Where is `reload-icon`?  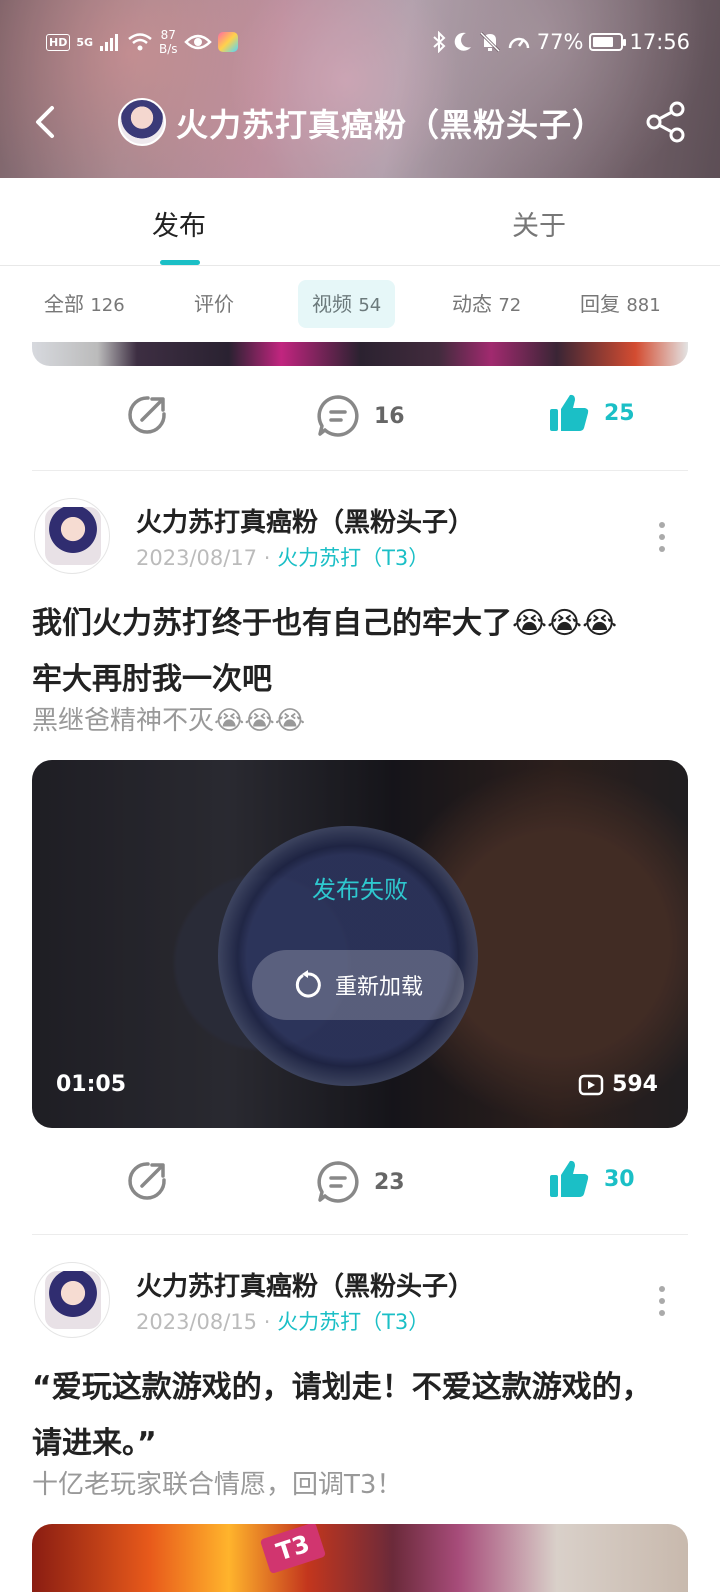
reload-icon is located at coordinates (308, 984).